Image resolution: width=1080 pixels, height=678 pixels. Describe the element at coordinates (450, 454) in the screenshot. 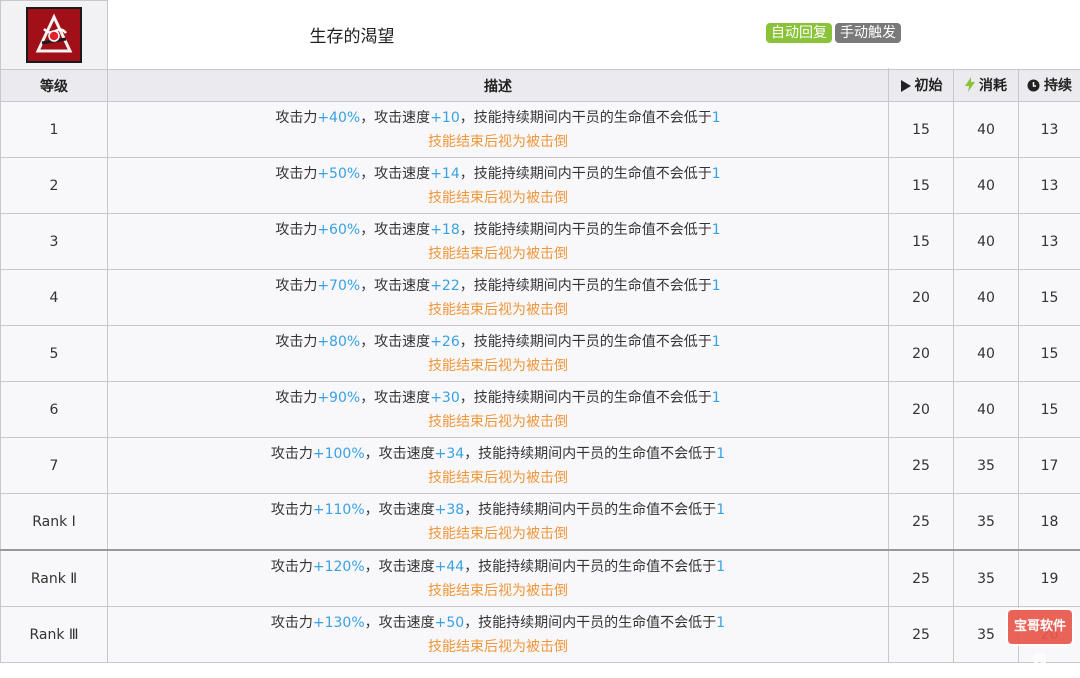

I see `aspd-value: +34` at that location.